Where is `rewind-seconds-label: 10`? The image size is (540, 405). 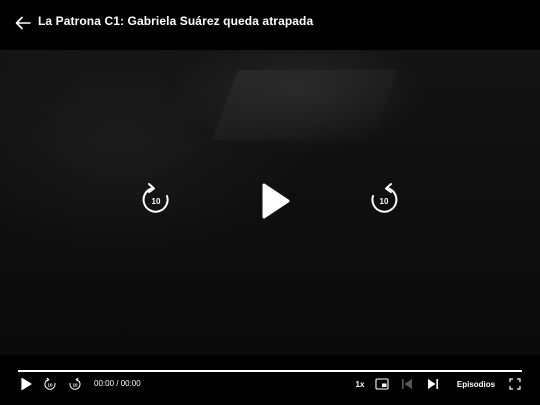 rewind-seconds-label: 10 is located at coordinates (156, 201).